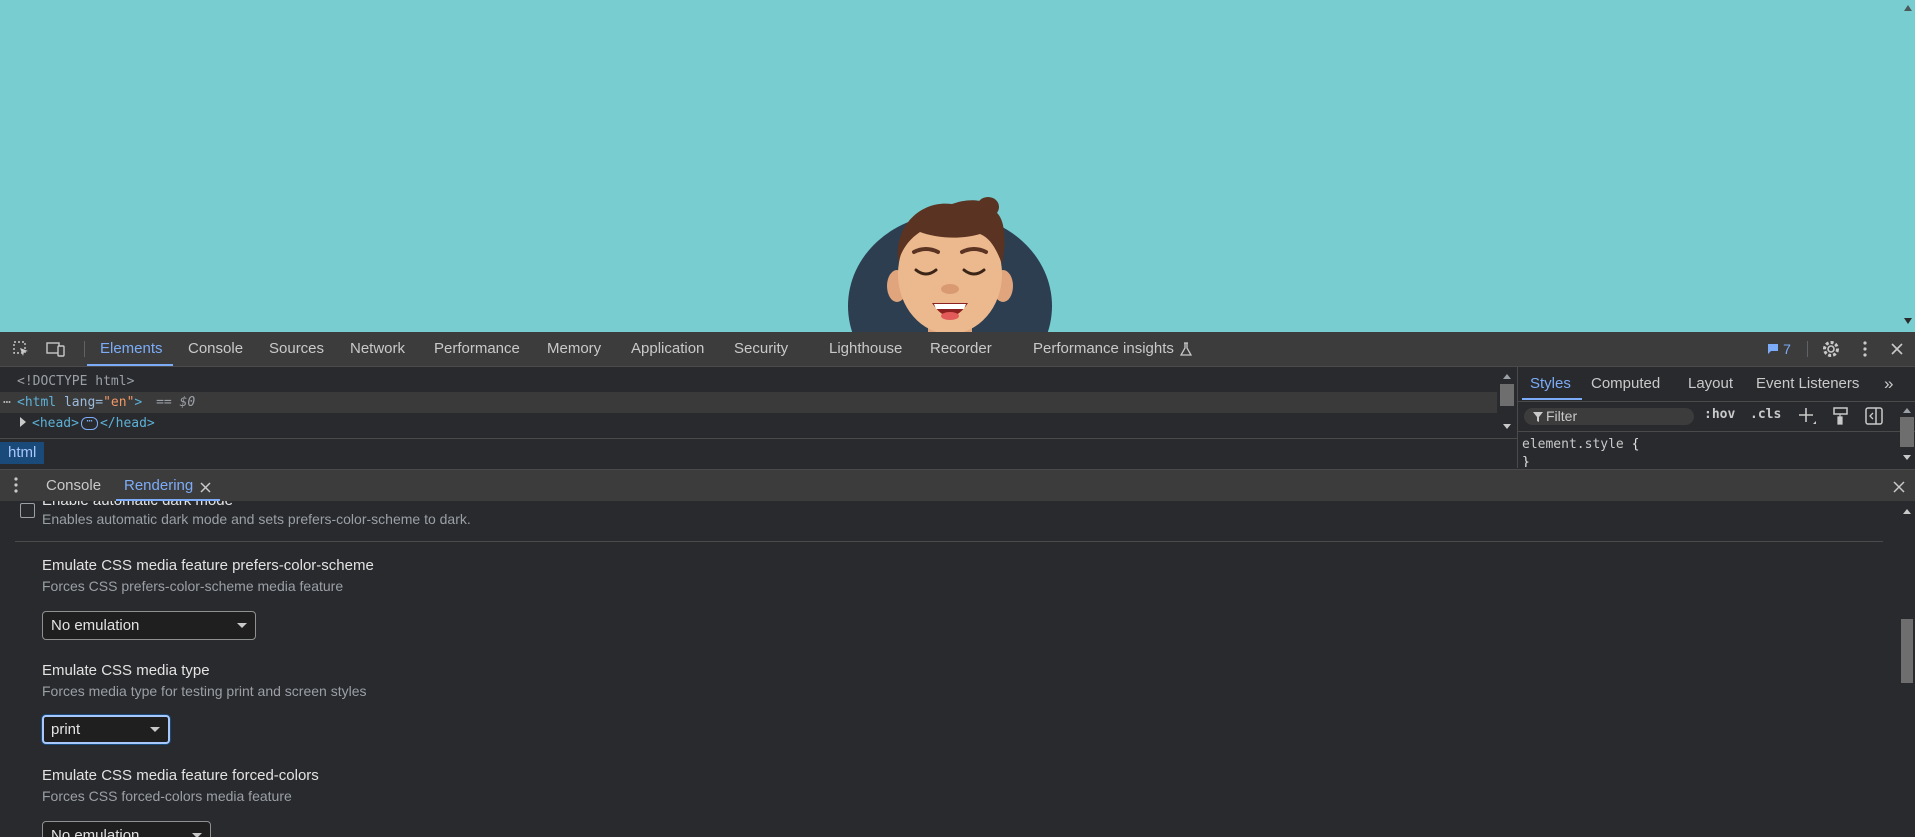 This screenshot has width=1915, height=837. What do you see at coordinates (1573, 444) in the screenshot?
I see `style-selector: element.style` at bounding box center [1573, 444].